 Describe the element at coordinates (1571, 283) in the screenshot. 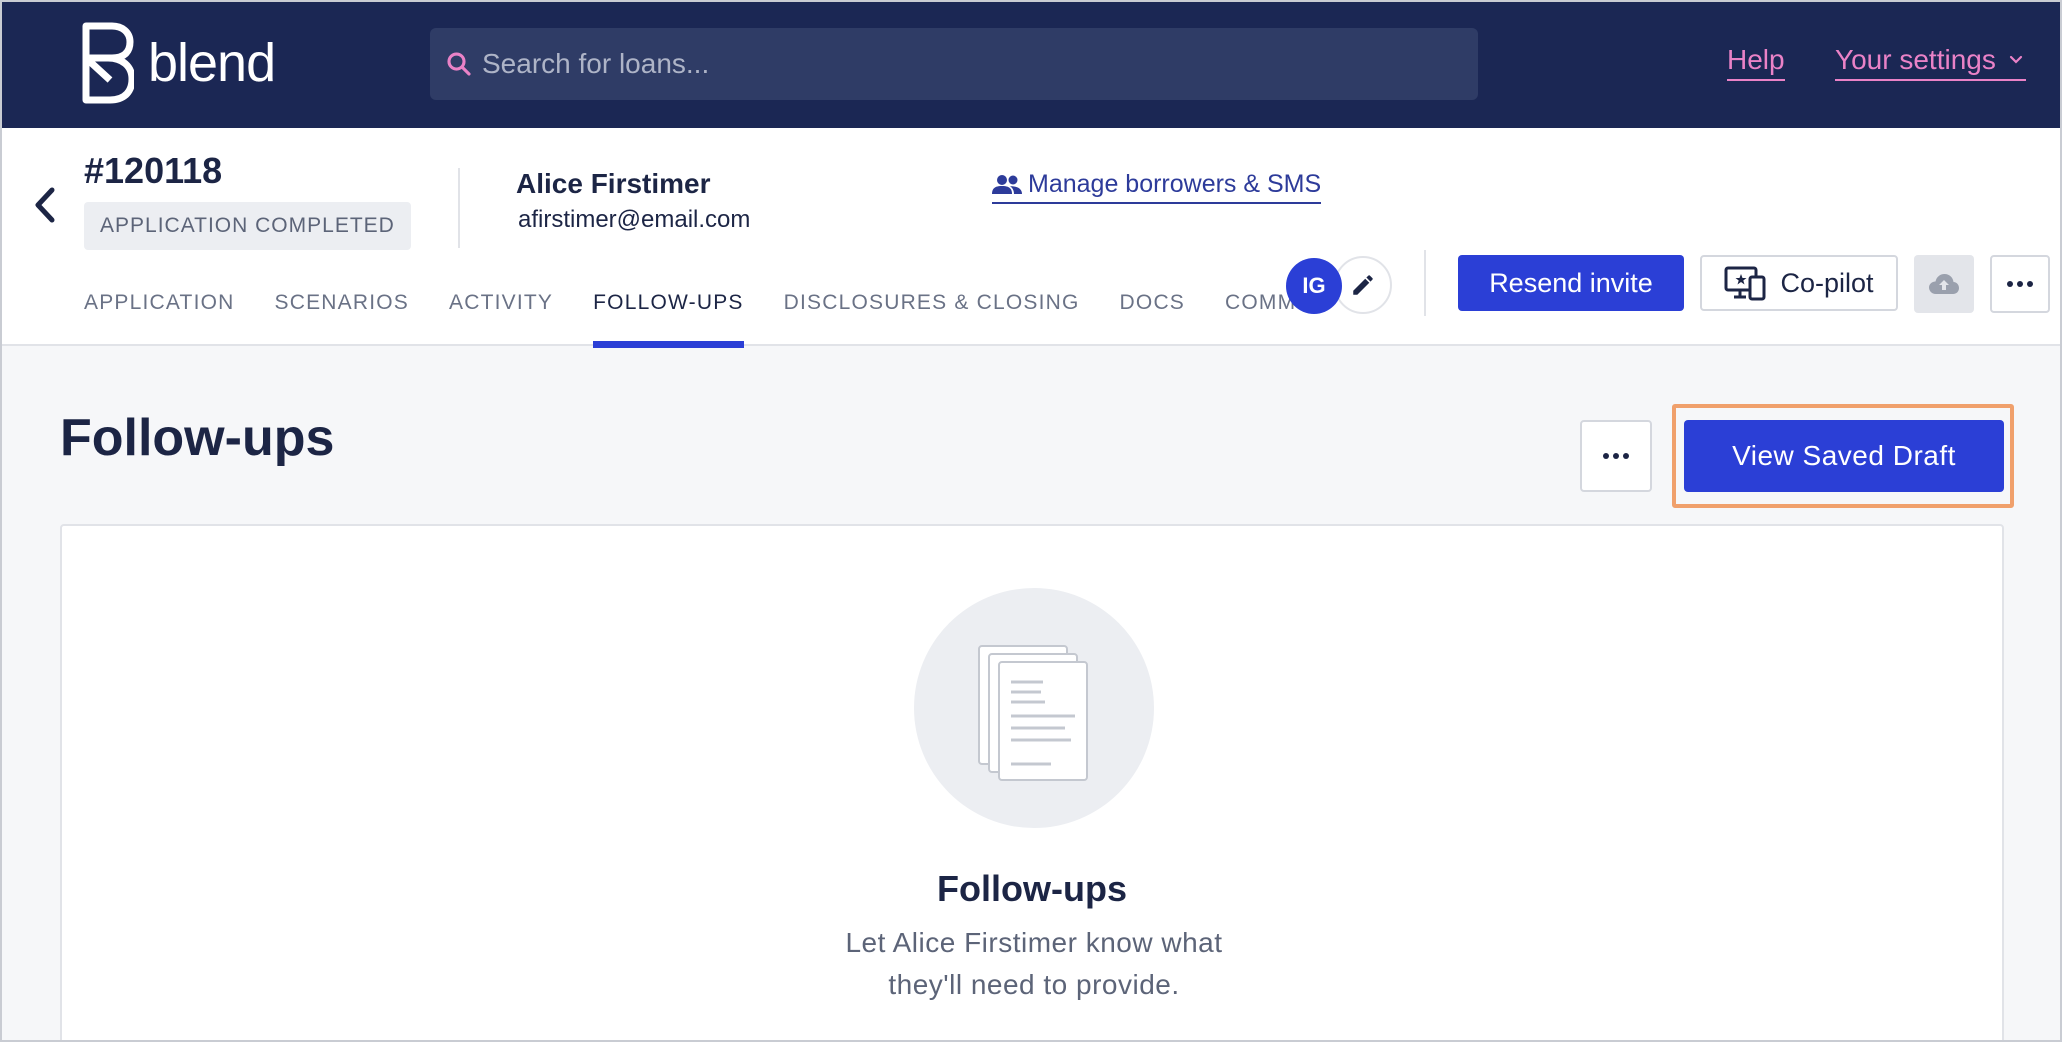

I see `resend-invite-button: Resend invite` at that location.